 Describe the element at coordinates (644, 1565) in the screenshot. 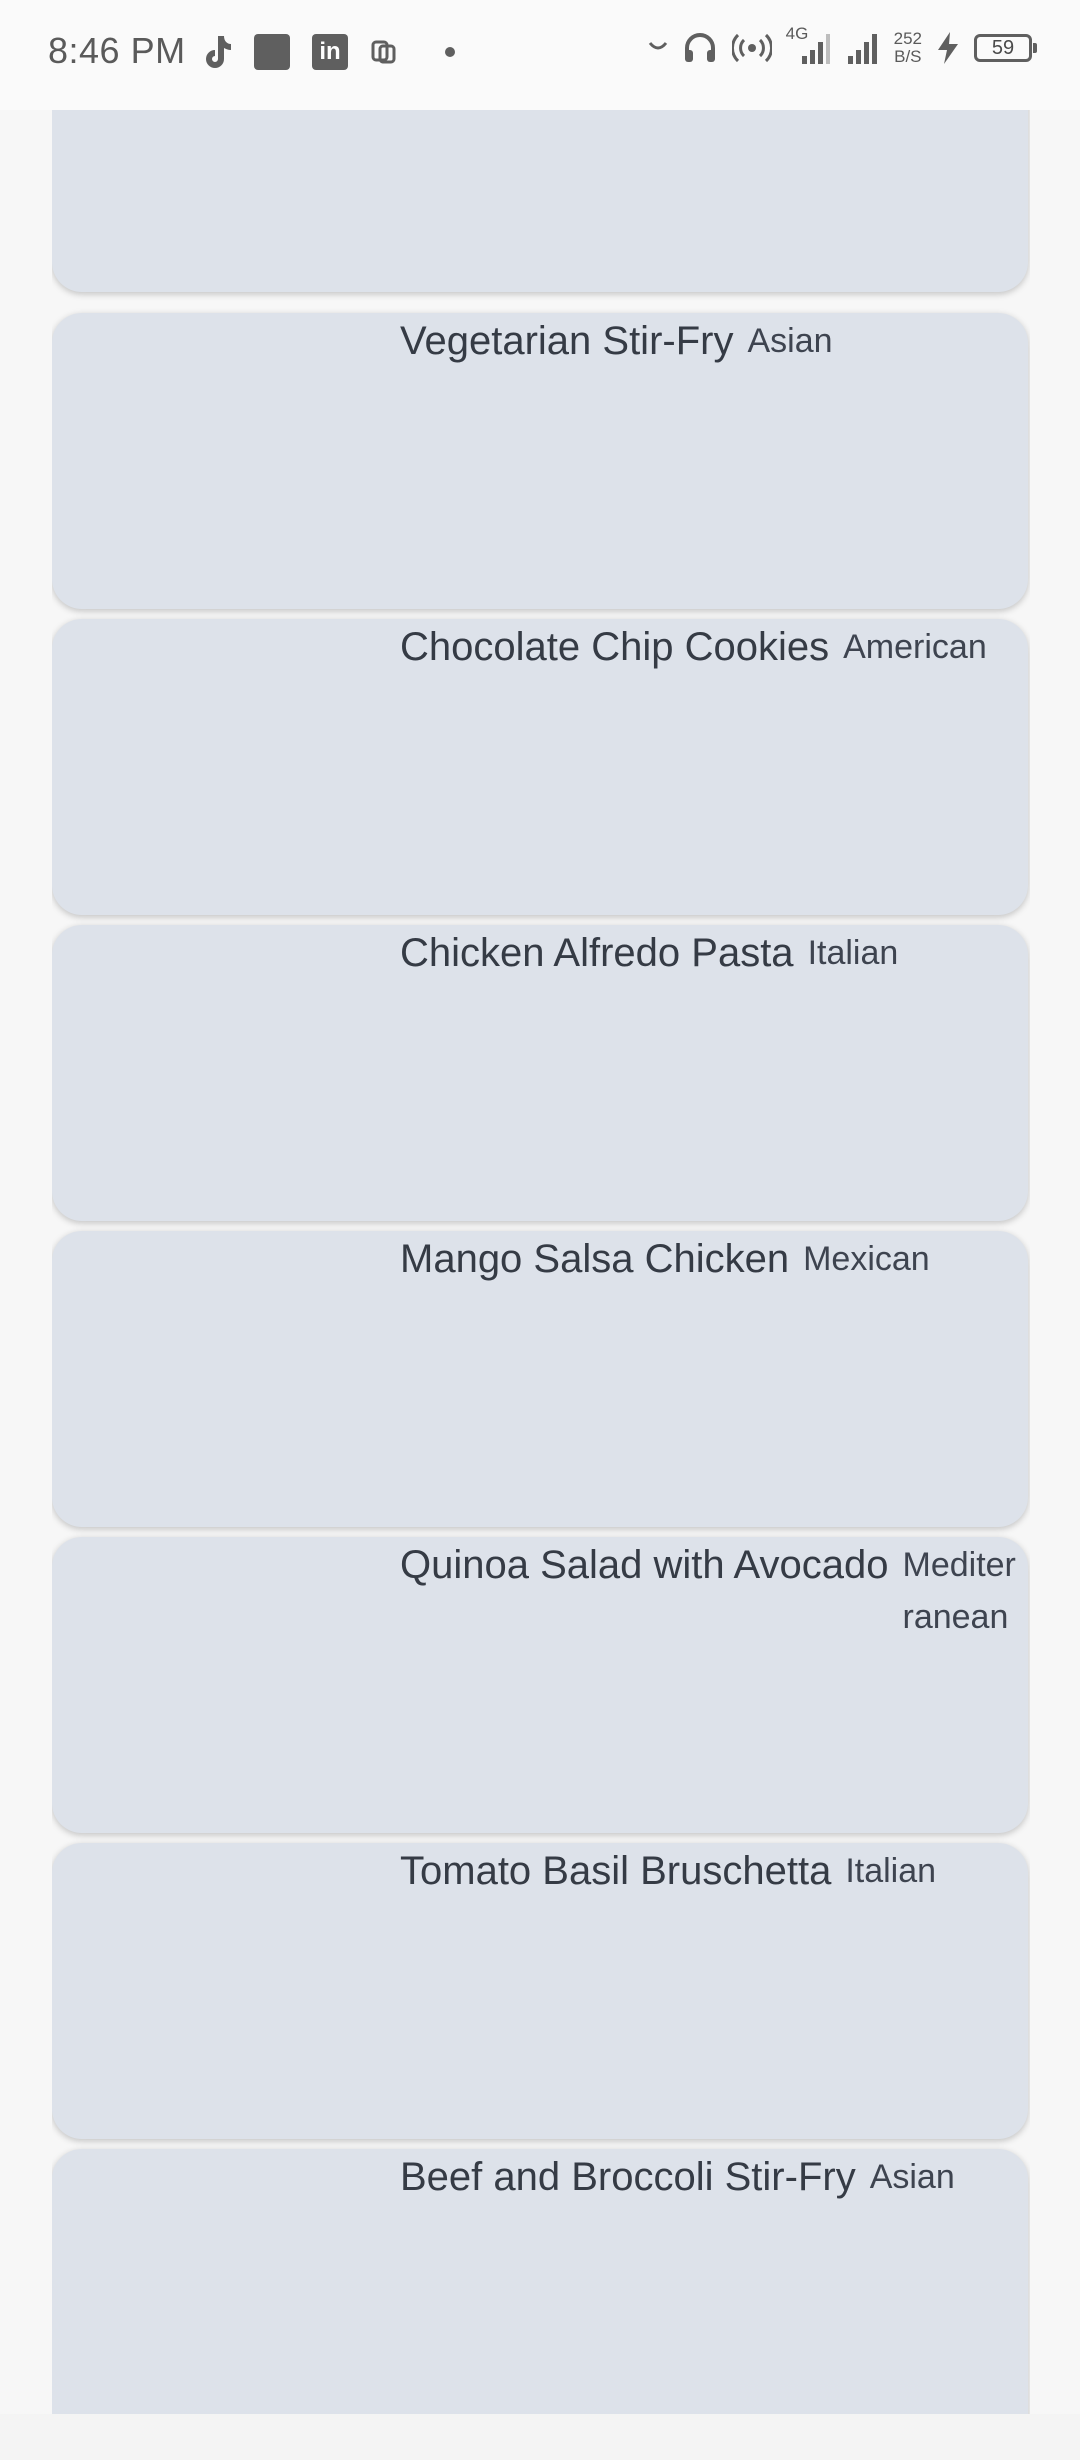

I see `recipe-name: Quinoa Salad with Avocado` at that location.